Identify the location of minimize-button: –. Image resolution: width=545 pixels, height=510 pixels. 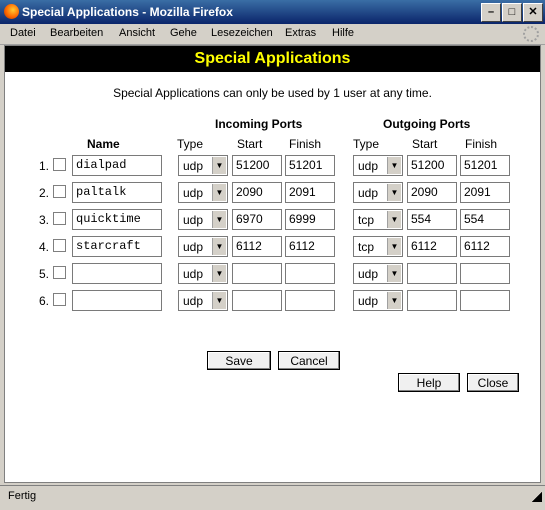
(491, 12).